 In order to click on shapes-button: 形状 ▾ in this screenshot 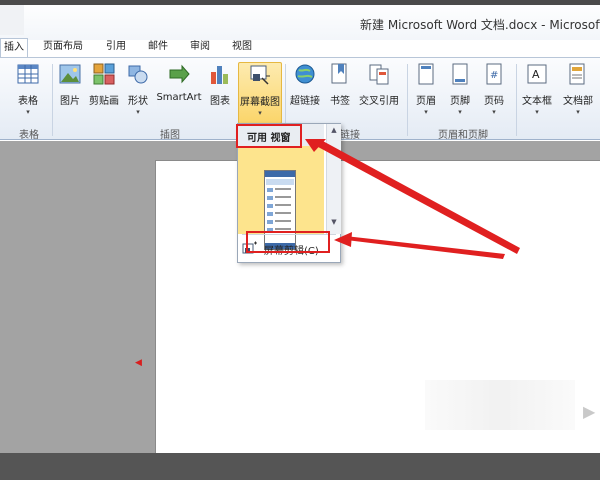, I will do `click(138, 93)`.